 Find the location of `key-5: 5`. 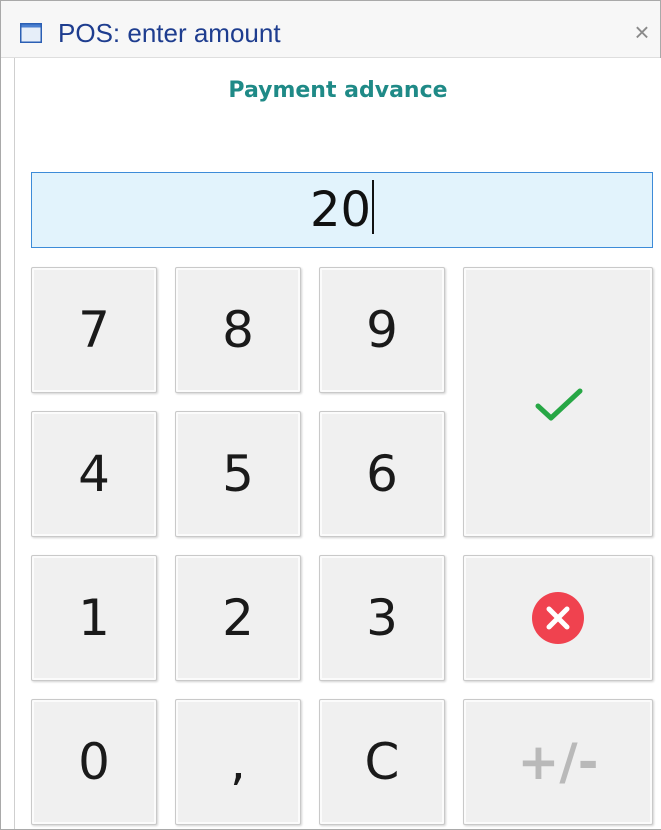

key-5: 5 is located at coordinates (238, 474).